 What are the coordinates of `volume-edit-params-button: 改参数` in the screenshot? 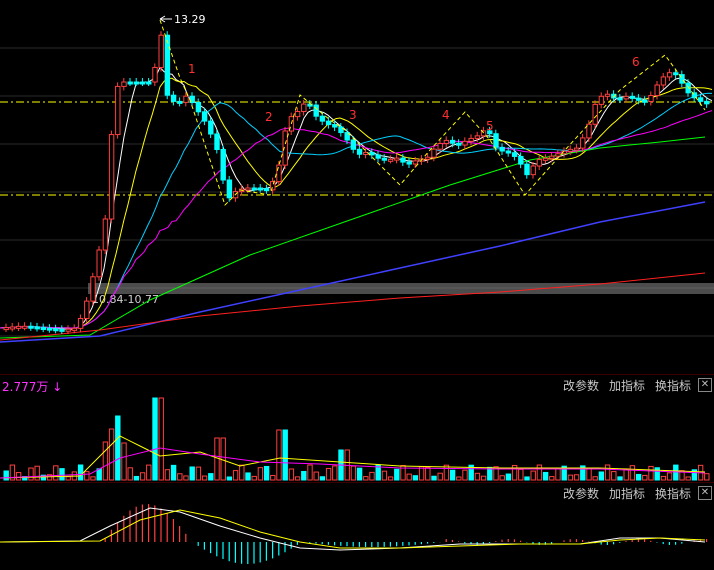 It's located at (581, 385).